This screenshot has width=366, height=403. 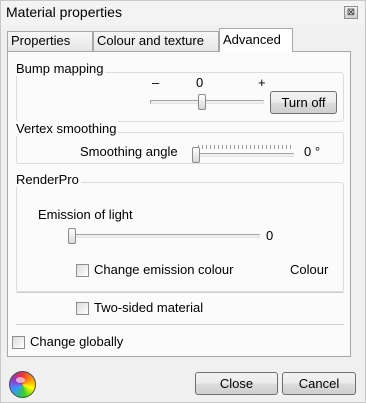 What do you see at coordinates (129, 151) in the screenshot?
I see `smoothing-angle-label: Smoothing angle` at bounding box center [129, 151].